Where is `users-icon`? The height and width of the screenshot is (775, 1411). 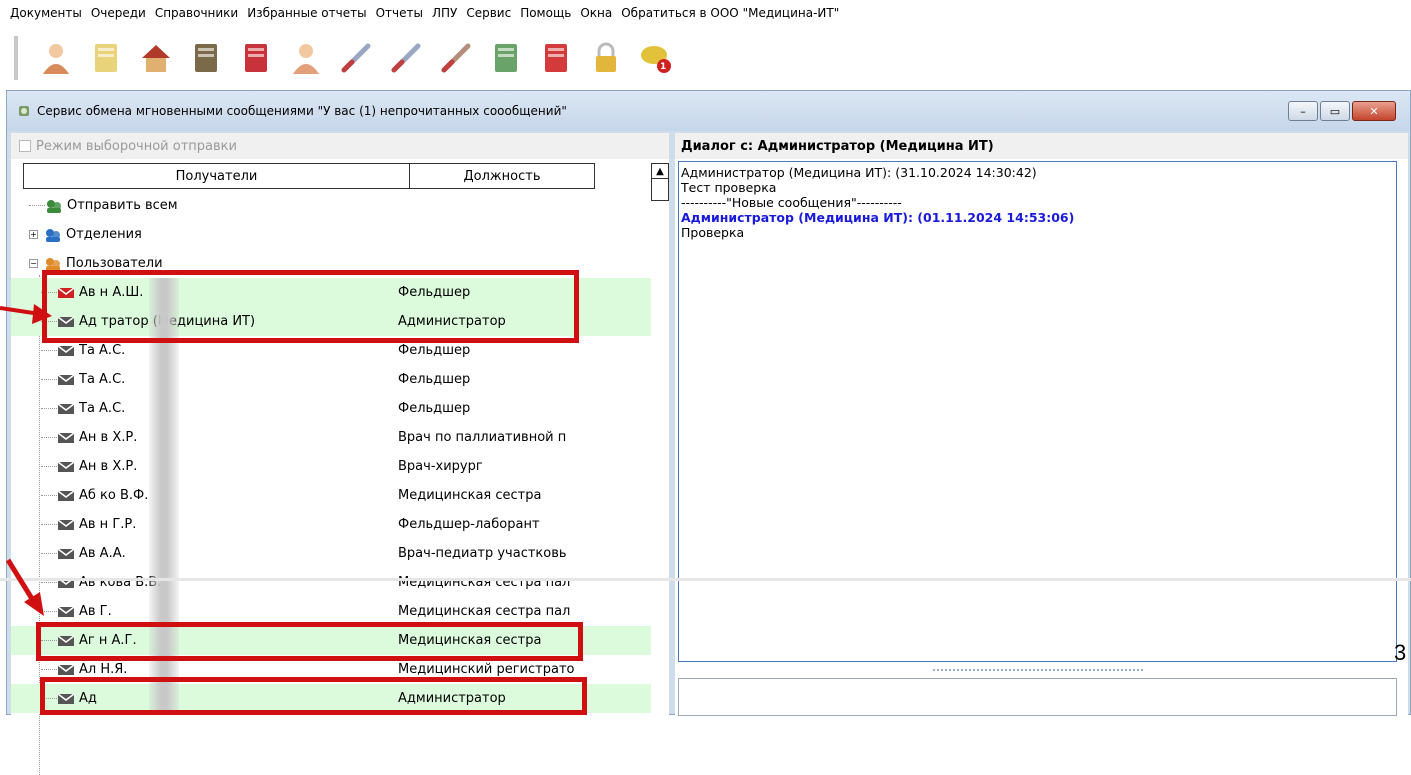
users-icon is located at coordinates (53, 264).